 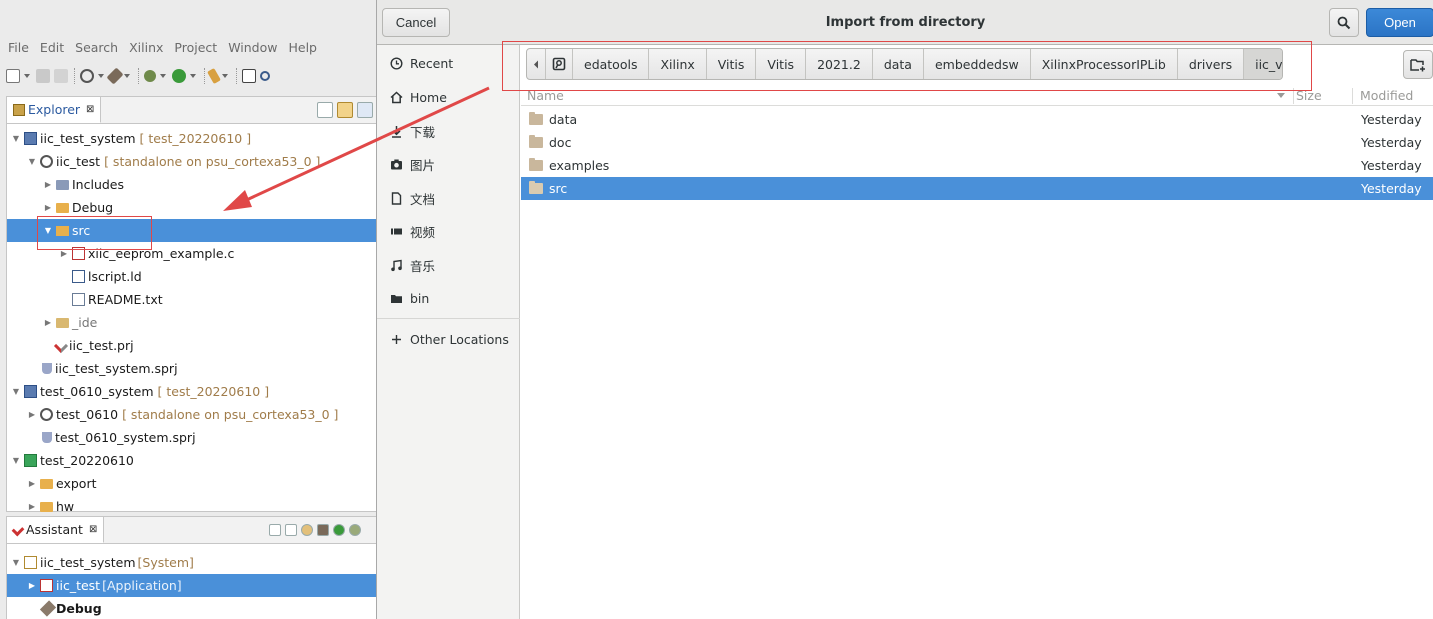 I want to click on run-icon, so click(x=179, y=76).